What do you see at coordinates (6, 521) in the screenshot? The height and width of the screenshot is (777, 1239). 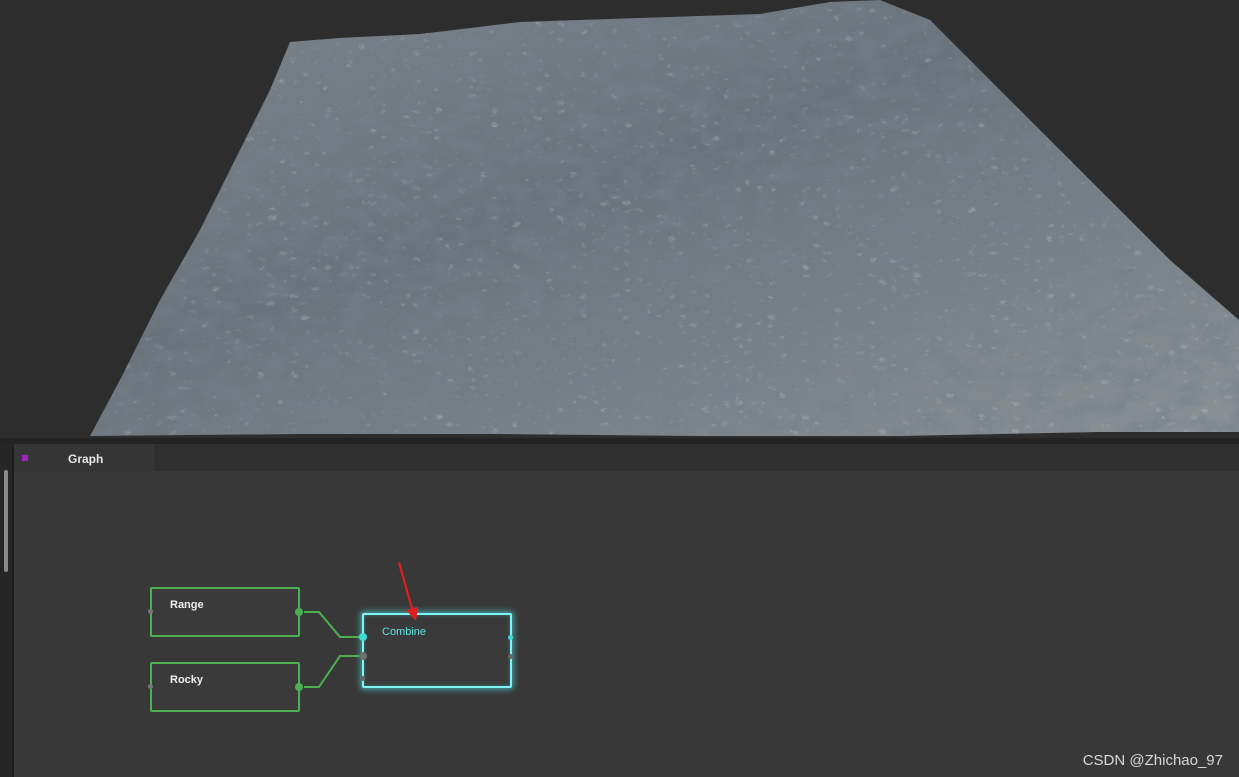 I see `panel-scrollbar` at bounding box center [6, 521].